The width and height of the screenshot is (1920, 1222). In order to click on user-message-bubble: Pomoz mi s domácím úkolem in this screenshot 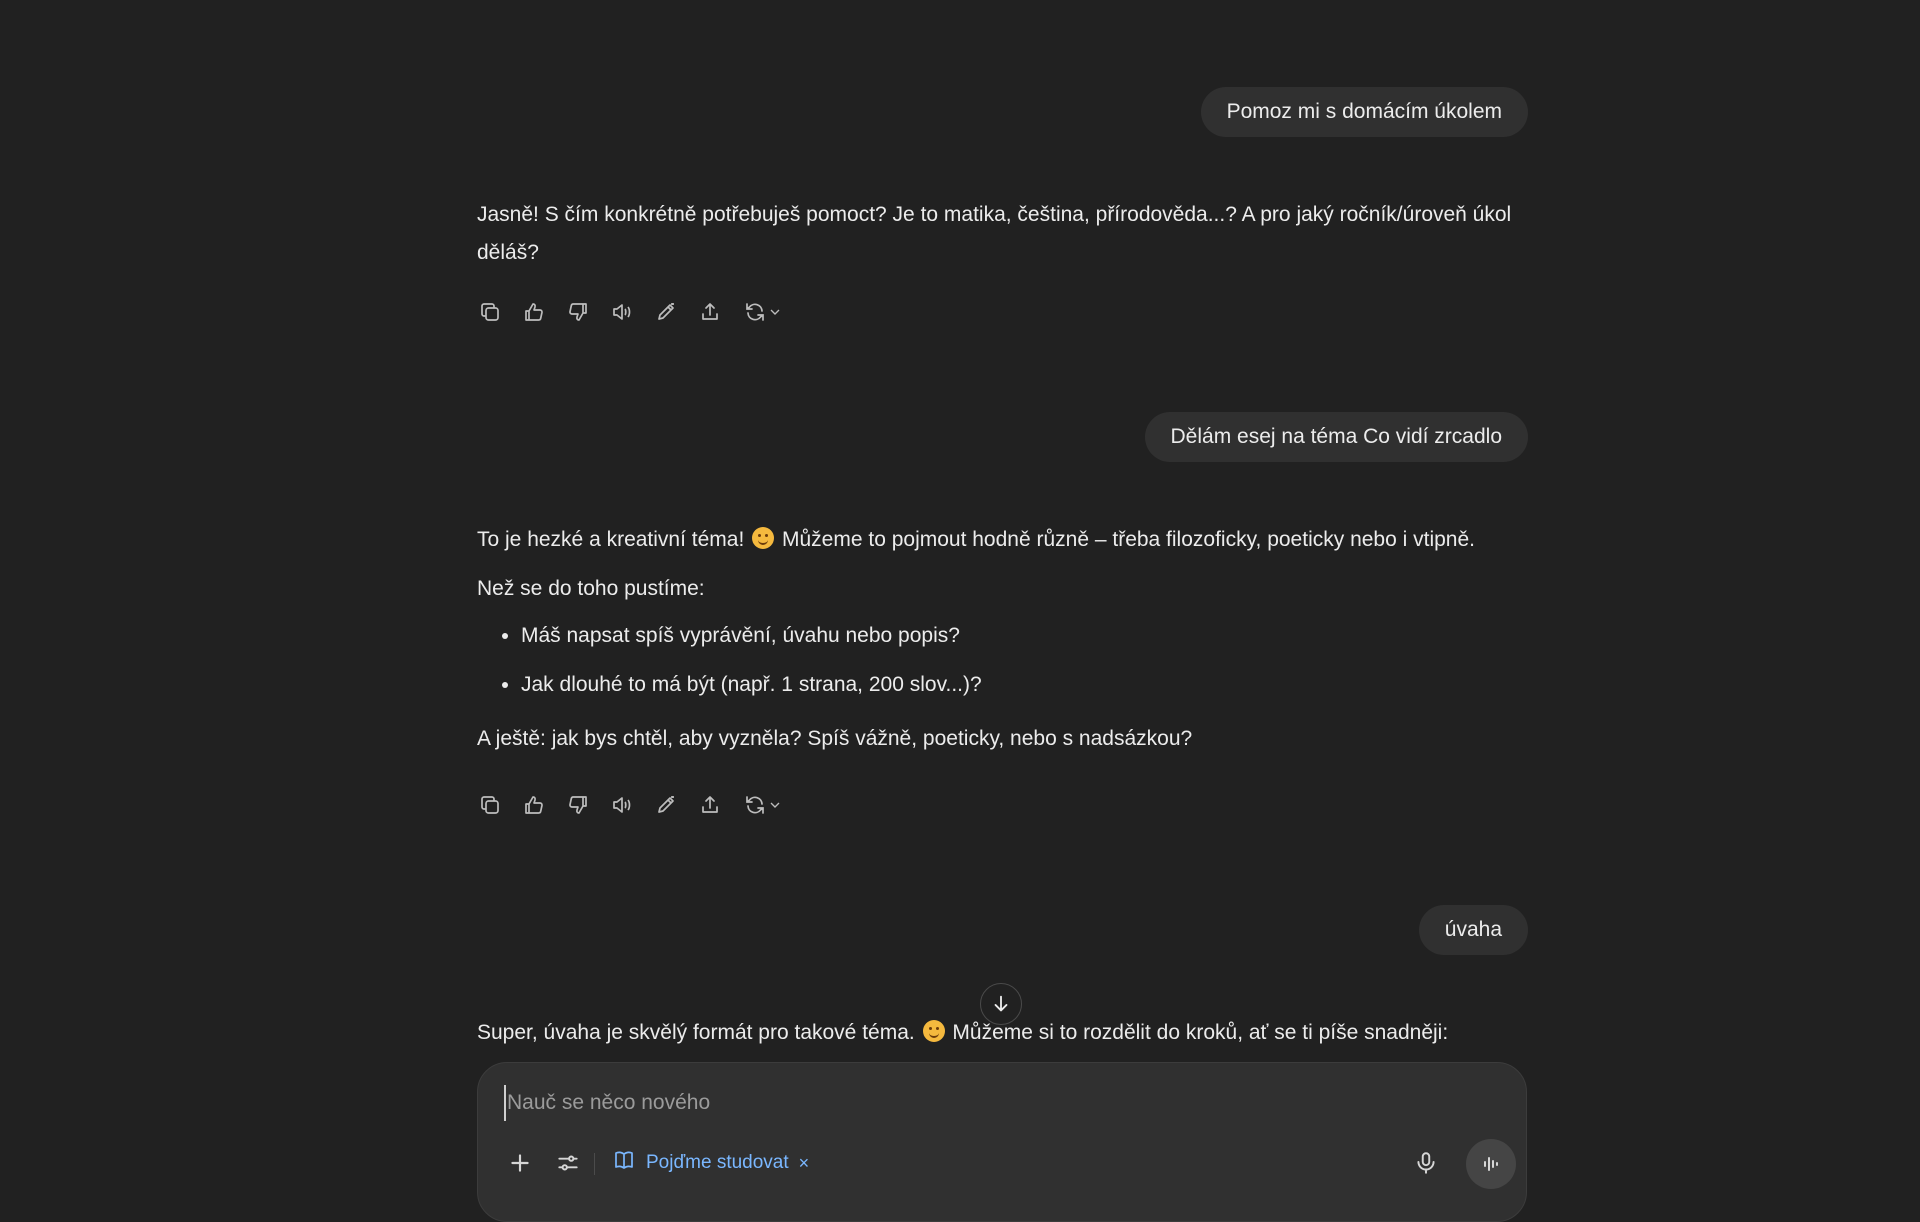, I will do `click(1364, 112)`.